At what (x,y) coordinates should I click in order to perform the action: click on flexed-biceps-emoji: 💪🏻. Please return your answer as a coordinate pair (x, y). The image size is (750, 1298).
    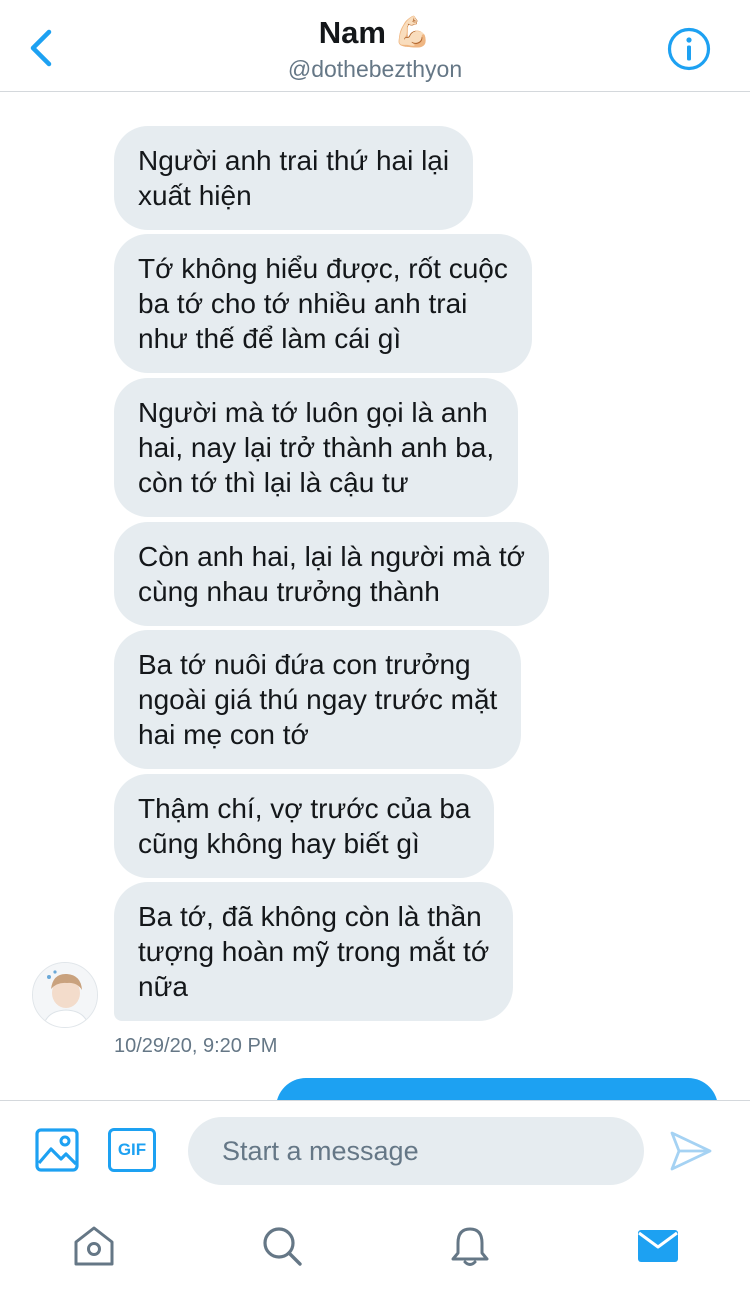
    Looking at the image, I should click on (412, 32).